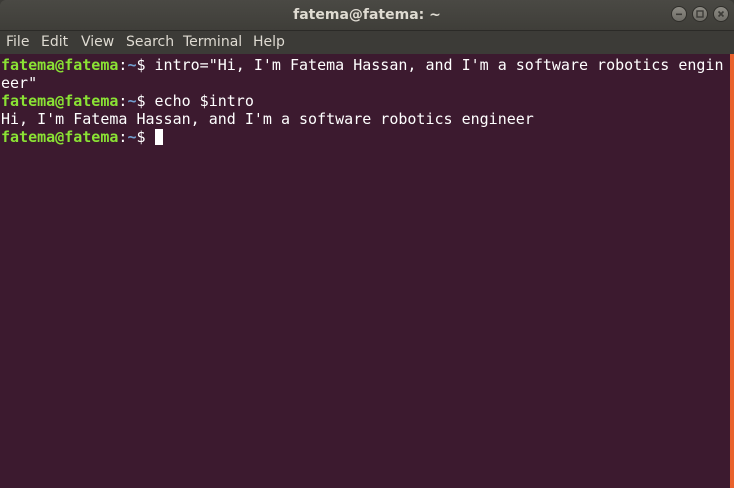 The image size is (734, 488). I want to click on terminal-line: fatema@fatema:~$ echo $intro, so click(127, 101).